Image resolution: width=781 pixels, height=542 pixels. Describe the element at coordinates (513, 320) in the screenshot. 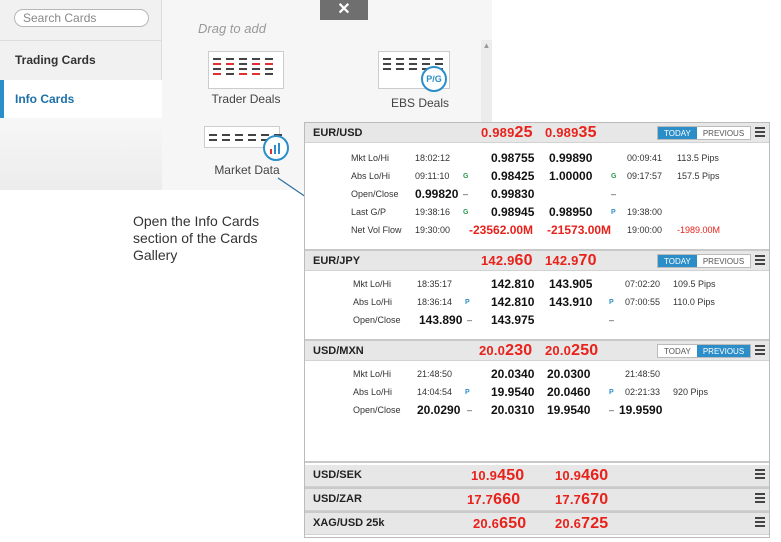

I see `stat-value: 143.975` at that location.